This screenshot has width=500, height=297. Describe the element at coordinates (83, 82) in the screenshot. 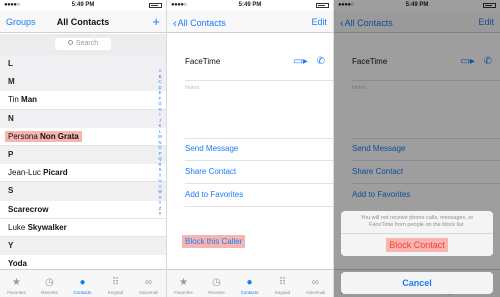

I see `section-header: M` at that location.